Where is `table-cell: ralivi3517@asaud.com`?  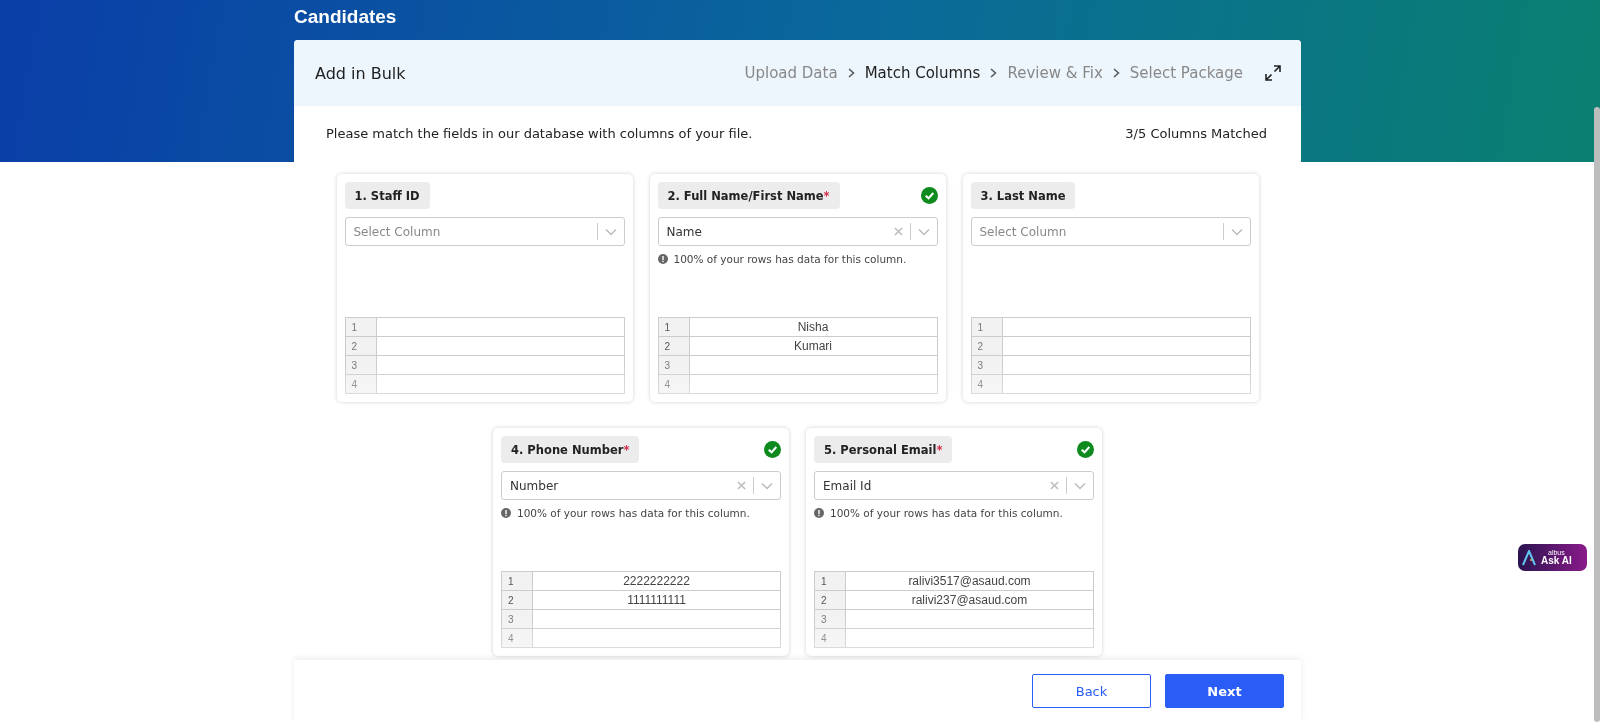 table-cell: ralivi3517@asaud.com is located at coordinates (969, 581).